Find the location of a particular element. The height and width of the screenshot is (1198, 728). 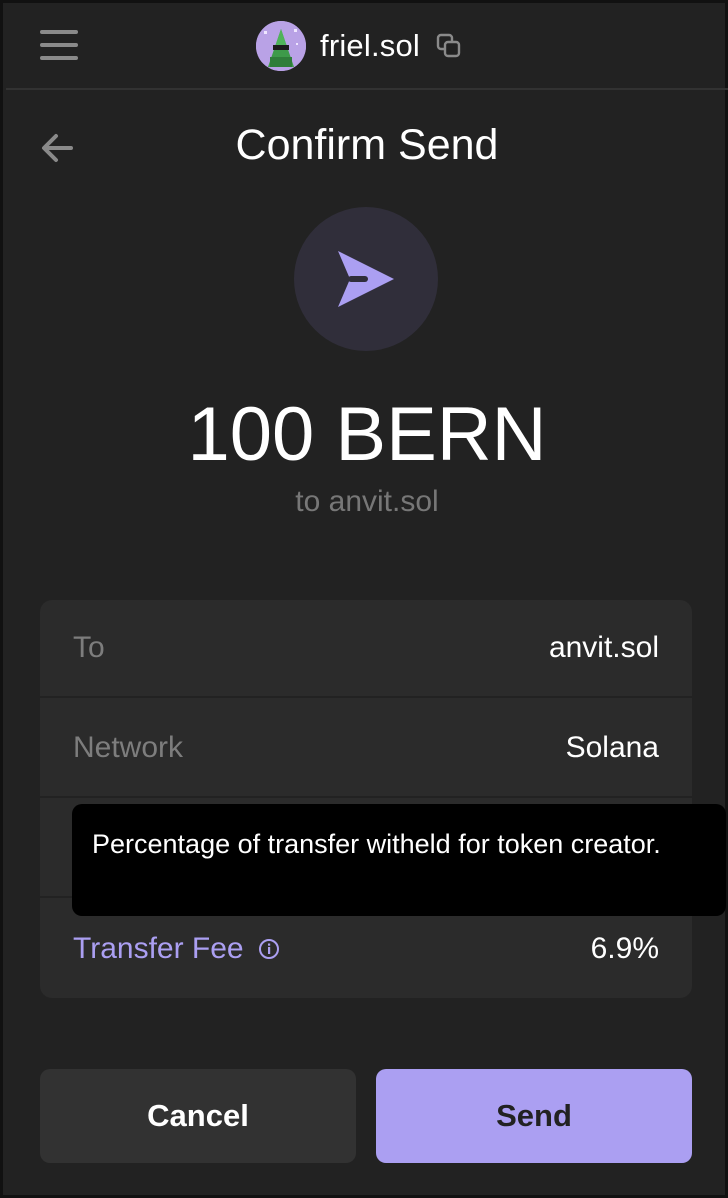

account-selector: friel.sol is located at coordinates (359, 46).